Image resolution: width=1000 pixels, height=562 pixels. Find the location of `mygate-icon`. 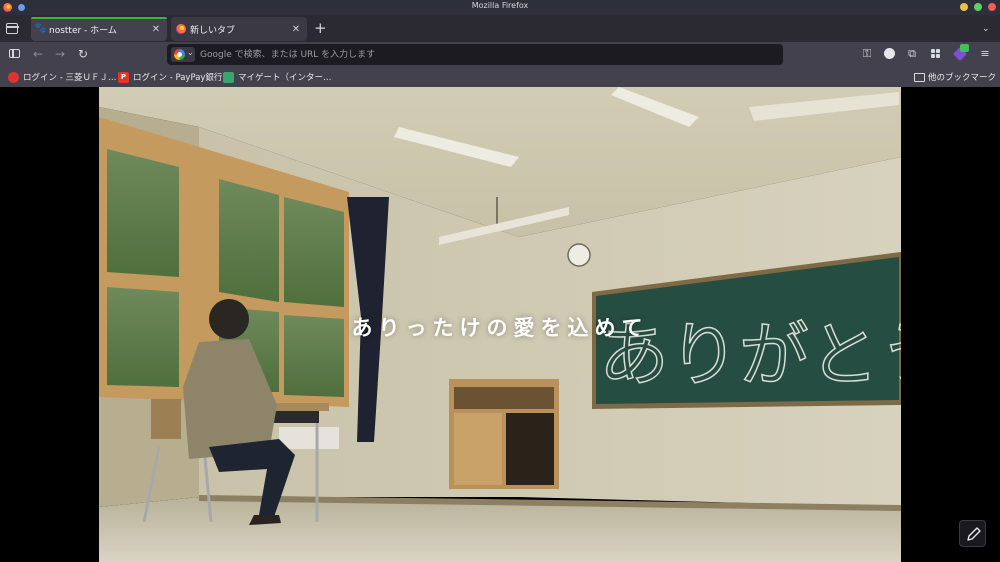

mygate-icon is located at coordinates (228, 77).